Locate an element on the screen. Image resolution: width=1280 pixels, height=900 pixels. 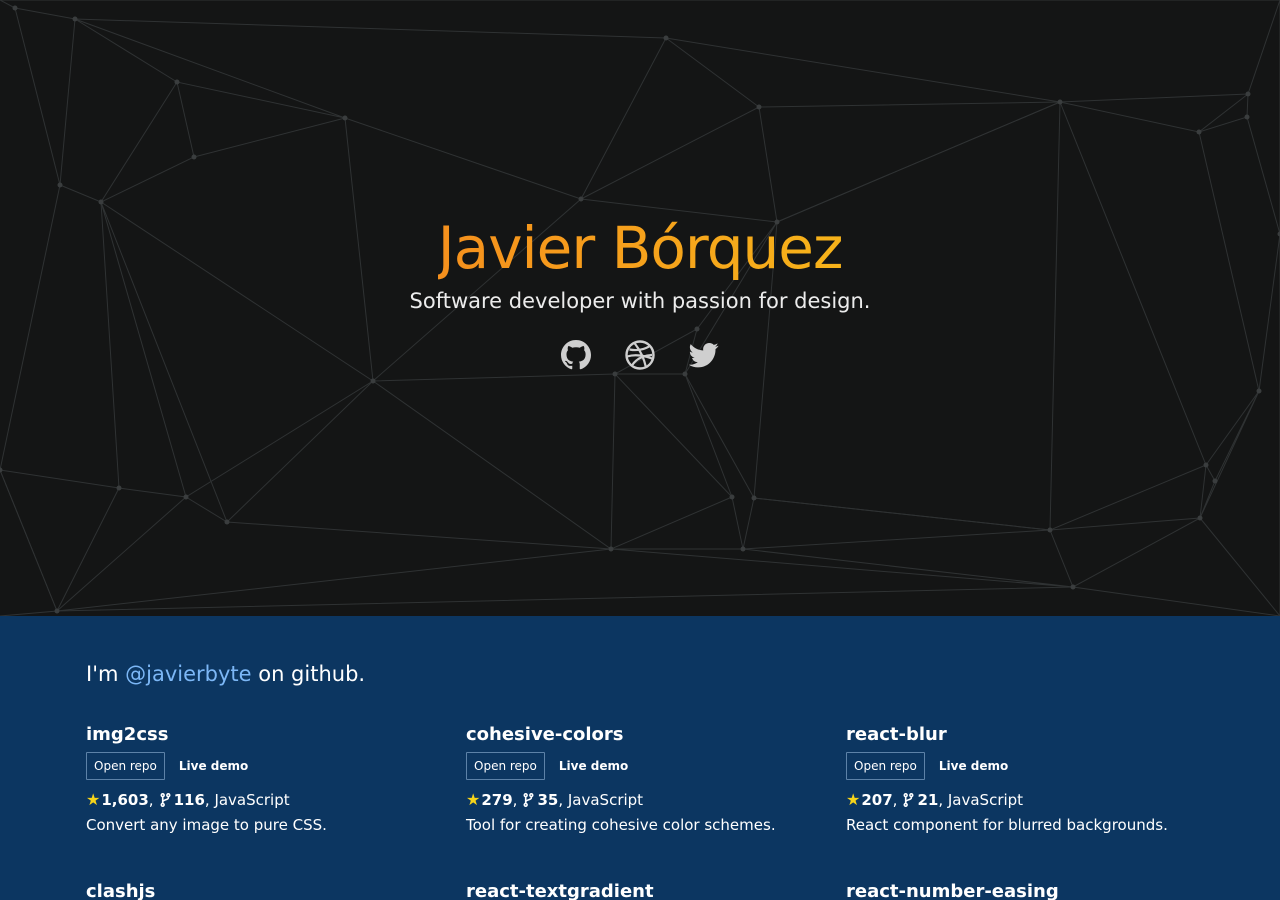
repo-stats: ★ 279, 35, JavaScript is located at coordinates (555, 799).